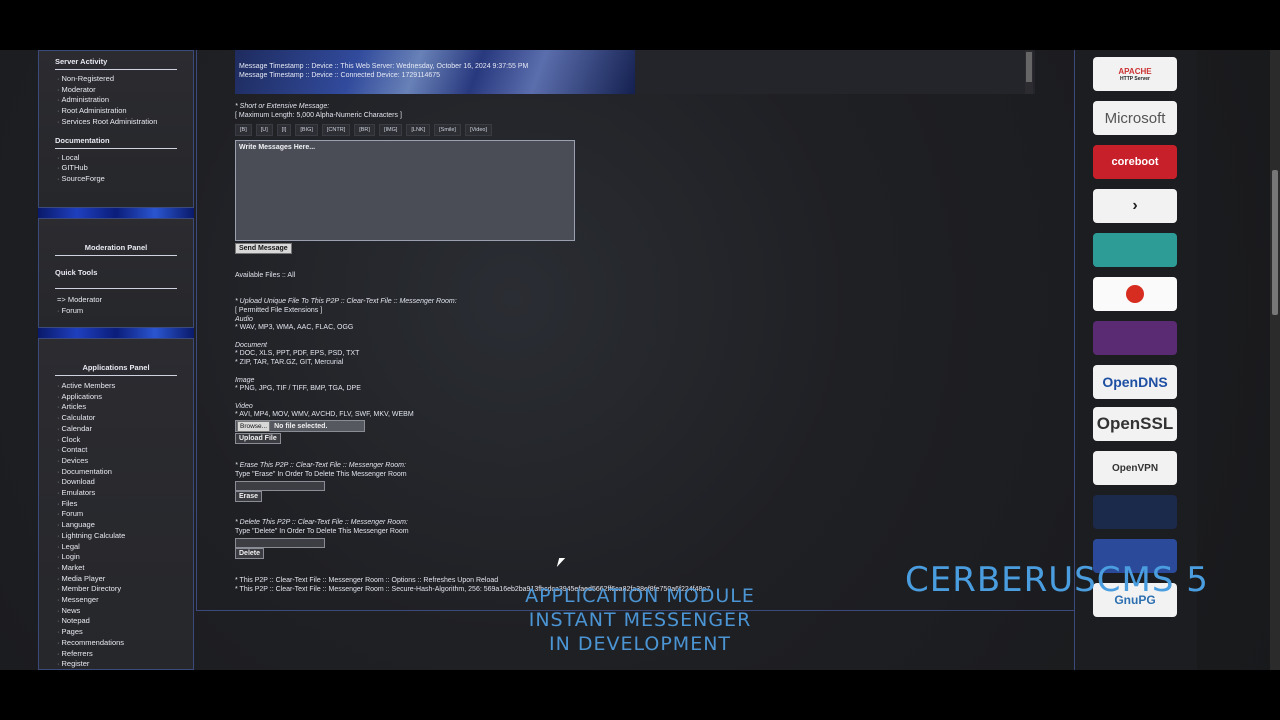 The width and height of the screenshot is (1280, 720). What do you see at coordinates (418, 130) in the screenshot?
I see `bbcode-link-button: [LNK]` at bounding box center [418, 130].